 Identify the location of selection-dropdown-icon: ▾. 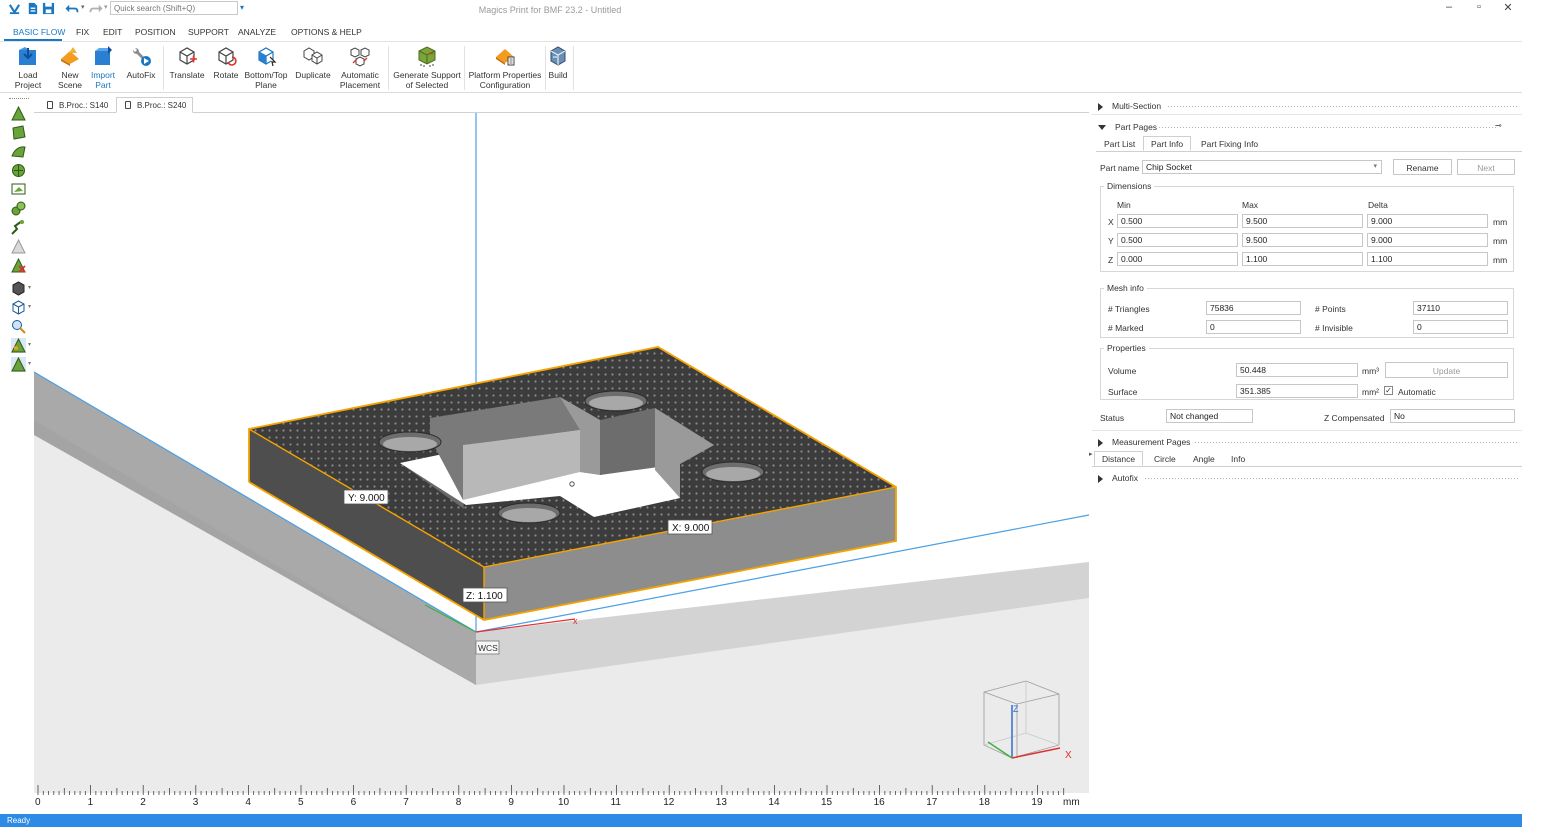
(29, 344).